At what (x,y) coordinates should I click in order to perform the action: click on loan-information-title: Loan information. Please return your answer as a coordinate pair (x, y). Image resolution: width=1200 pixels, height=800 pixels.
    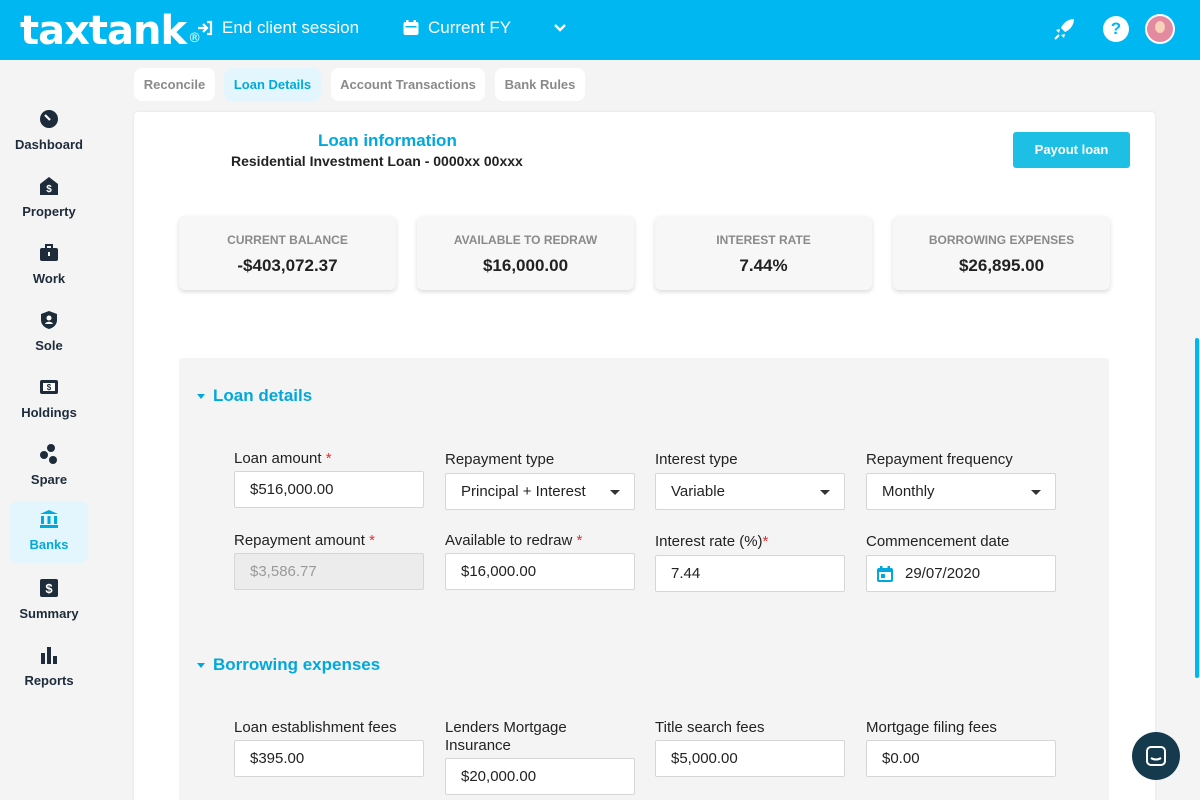
    Looking at the image, I should click on (387, 140).